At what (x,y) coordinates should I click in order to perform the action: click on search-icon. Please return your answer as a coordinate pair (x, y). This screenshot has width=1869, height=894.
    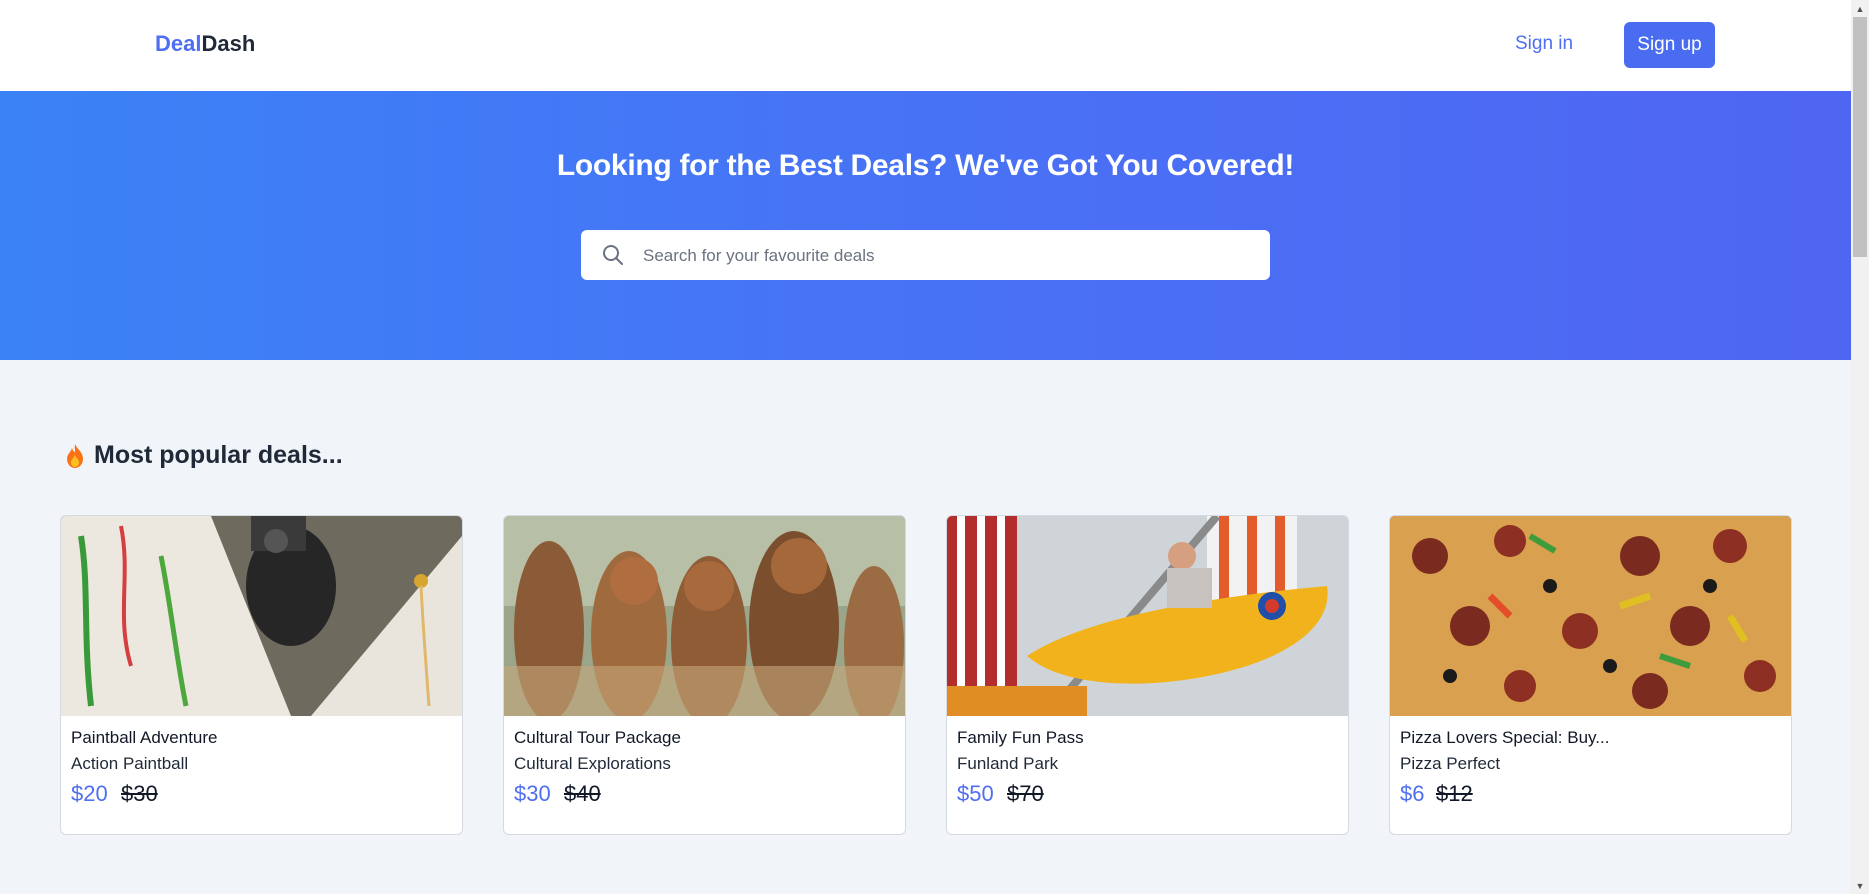
    Looking at the image, I should click on (613, 255).